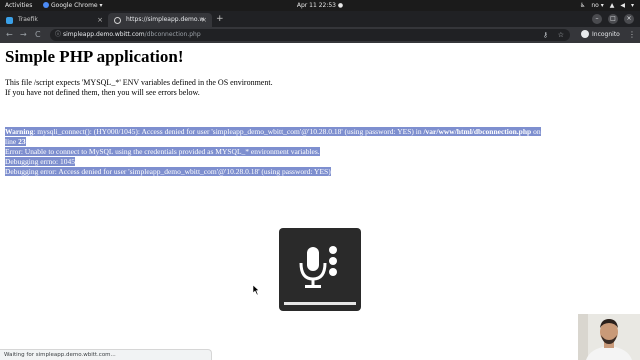  What do you see at coordinates (317, 162) in the screenshot?
I see `errno-line: Debugging errno: 1045` at bounding box center [317, 162].